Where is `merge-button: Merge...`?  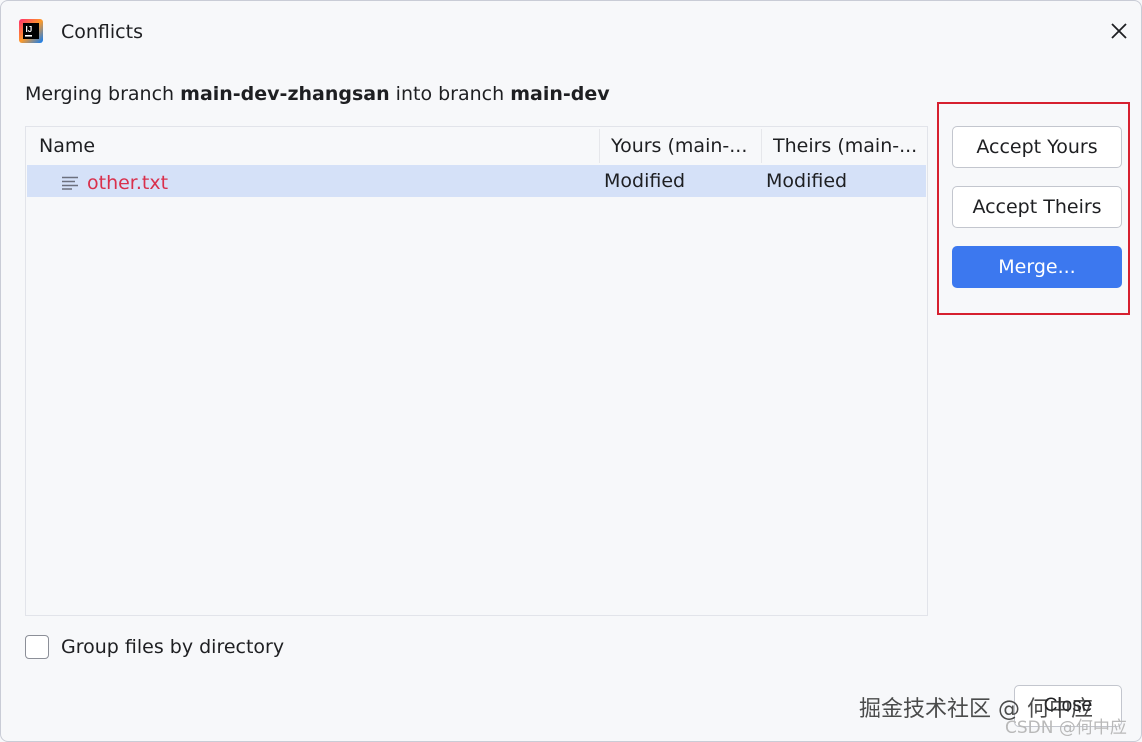
merge-button: Merge... is located at coordinates (1037, 267).